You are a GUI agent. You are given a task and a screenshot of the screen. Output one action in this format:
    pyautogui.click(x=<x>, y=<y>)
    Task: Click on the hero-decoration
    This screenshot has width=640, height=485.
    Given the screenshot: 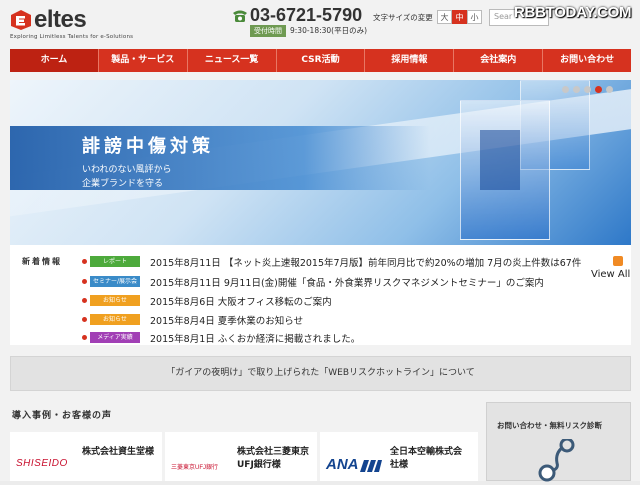 What is the action you would take?
    pyautogui.click(x=500, y=160)
    